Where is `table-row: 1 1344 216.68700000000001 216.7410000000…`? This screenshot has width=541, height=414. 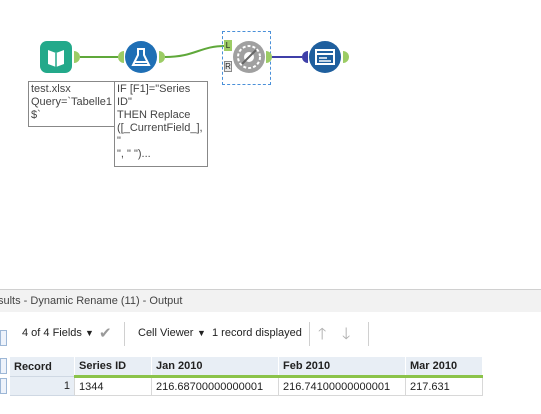
table-row: 1 1344 216.68700000000001 216.7410000000… is located at coordinates (246, 386).